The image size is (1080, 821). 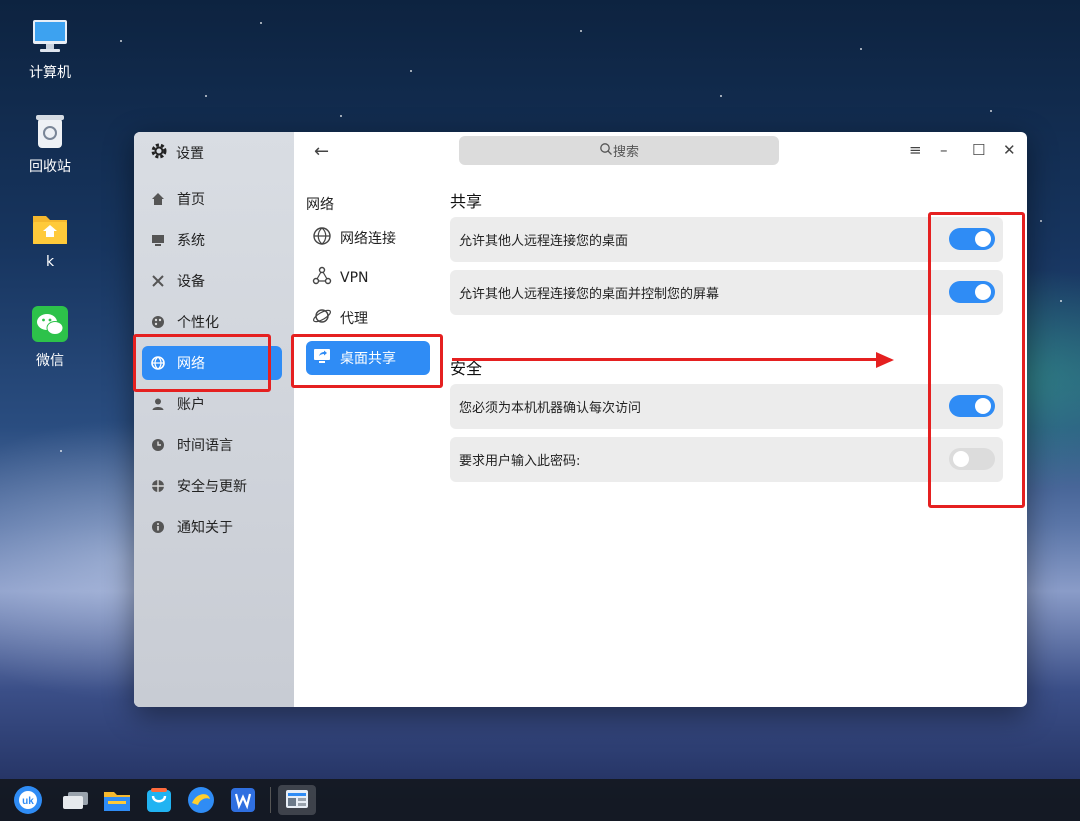 I want to click on trash-icon, so click(x=50, y=130).